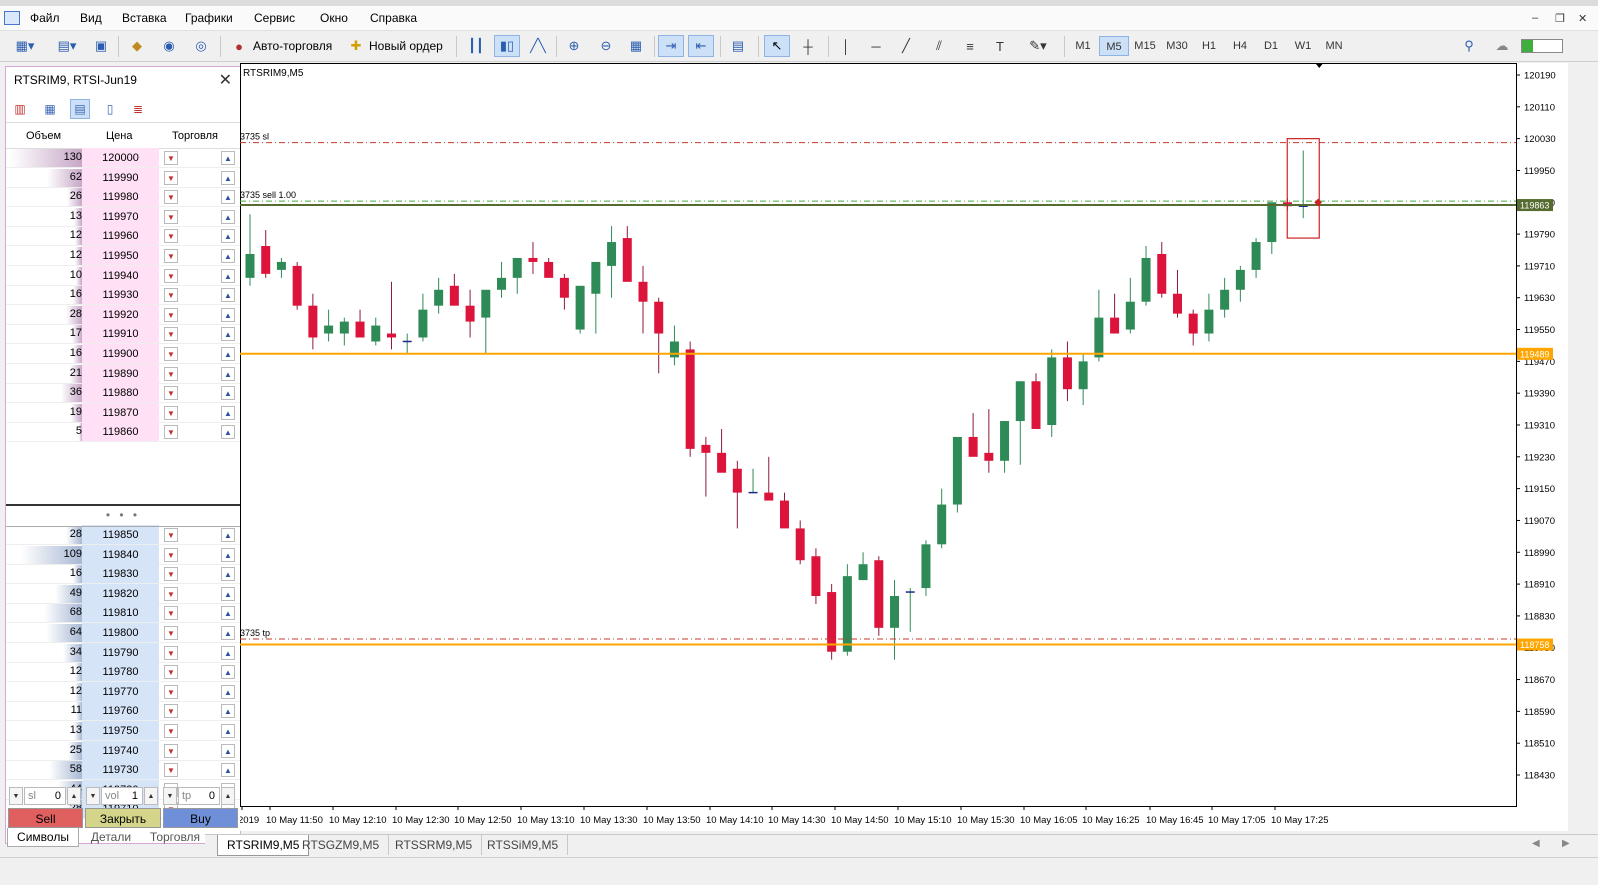 The width and height of the screenshot is (1598, 885). I want to click on buy-button: Buy, so click(200, 818).